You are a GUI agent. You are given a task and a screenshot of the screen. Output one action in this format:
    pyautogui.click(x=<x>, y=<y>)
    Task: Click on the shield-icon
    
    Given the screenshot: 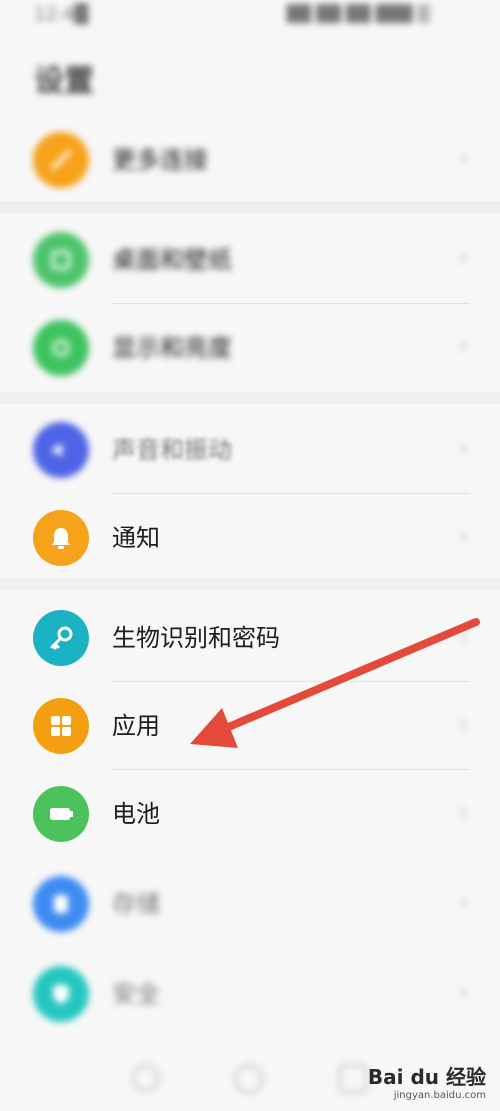 What is the action you would take?
    pyautogui.click(x=61, y=994)
    